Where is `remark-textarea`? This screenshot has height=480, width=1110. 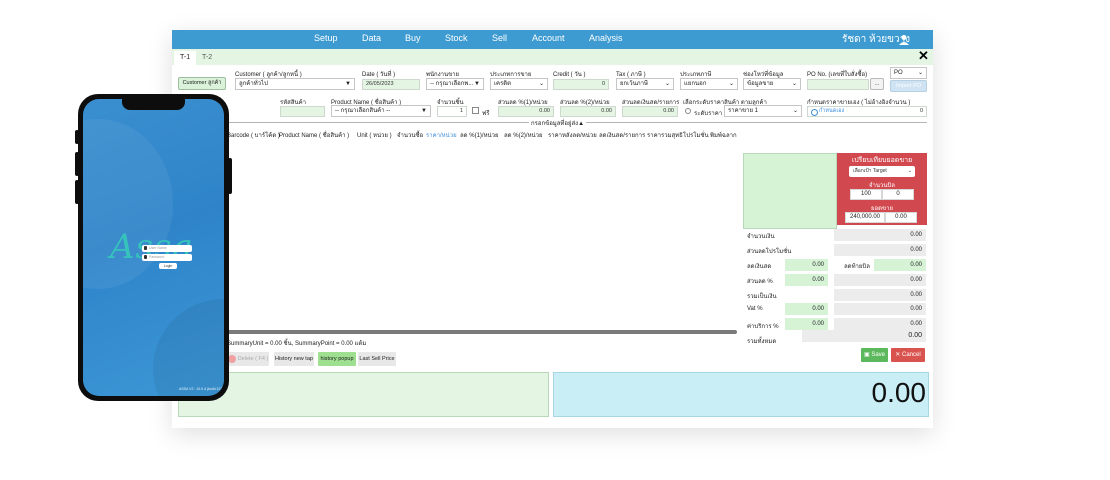
remark-textarea is located at coordinates (363, 394).